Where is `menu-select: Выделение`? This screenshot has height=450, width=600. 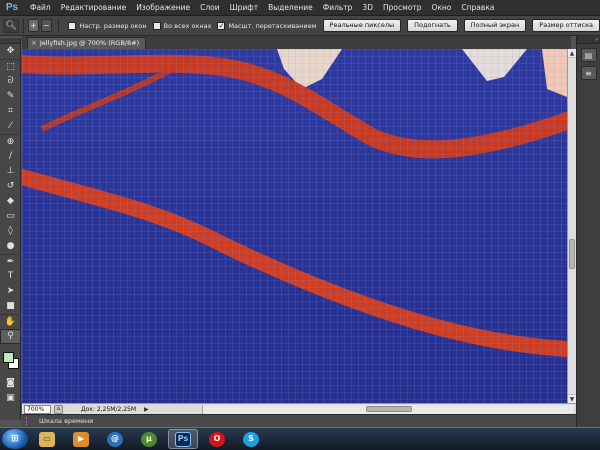
menu-select: Выделение is located at coordinates (290, 8).